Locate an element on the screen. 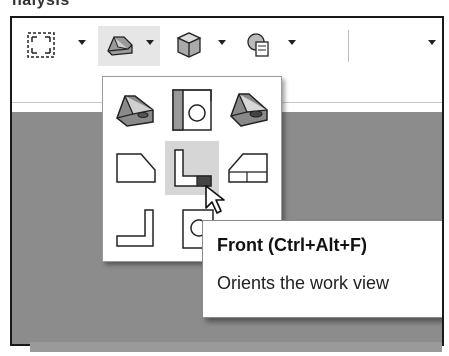 The height and width of the screenshot is (356, 449). left-view-button is located at coordinates (136, 168).